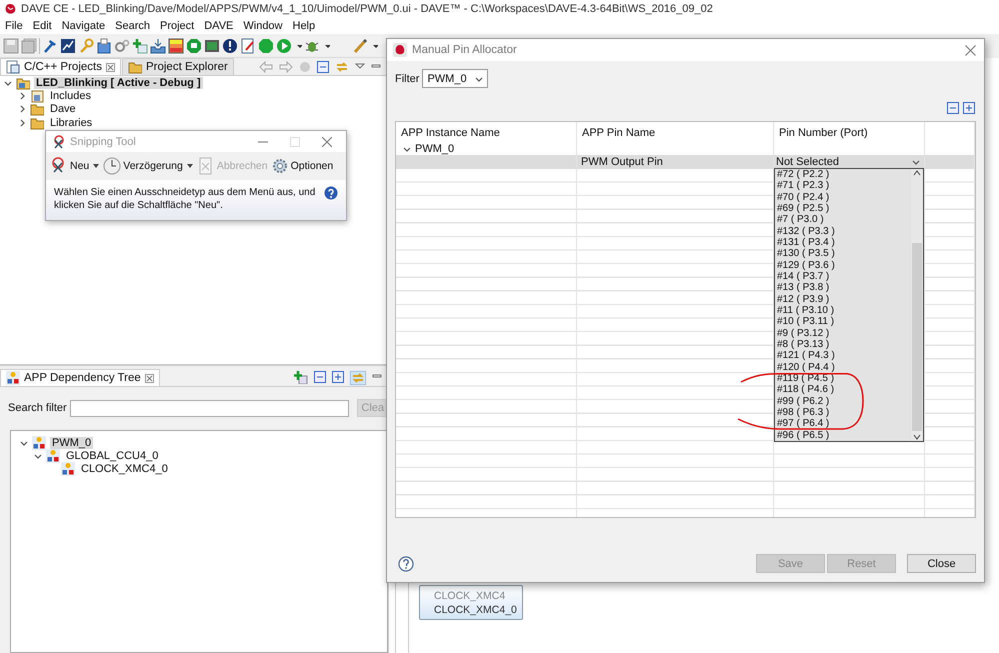  What do you see at coordinates (823, 133) in the screenshot?
I see `column-header: Pin Number (Port)` at bounding box center [823, 133].